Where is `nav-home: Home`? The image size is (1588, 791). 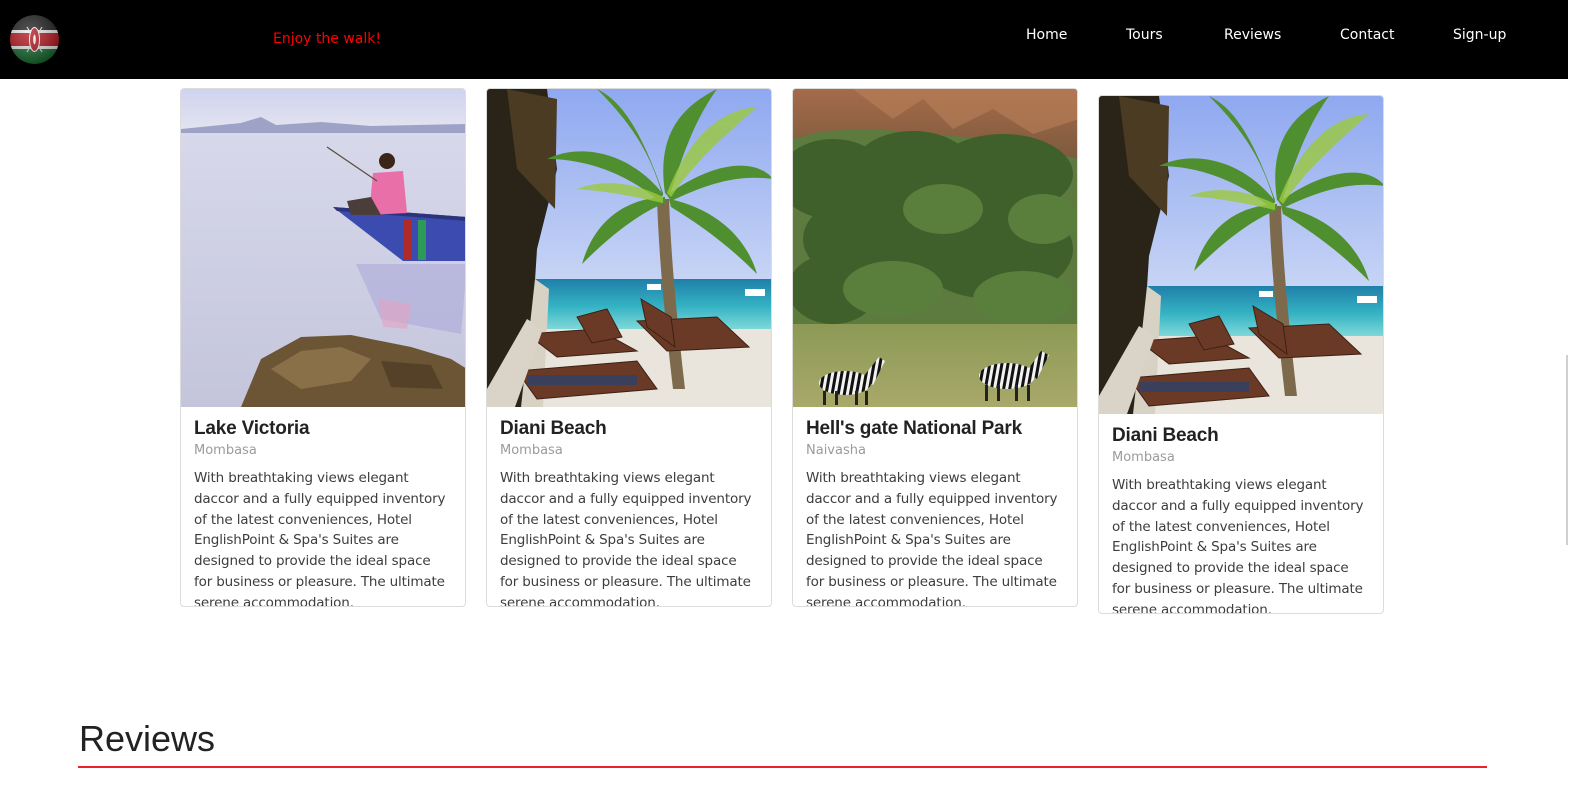 nav-home: Home is located at coordinates (1046, 35).